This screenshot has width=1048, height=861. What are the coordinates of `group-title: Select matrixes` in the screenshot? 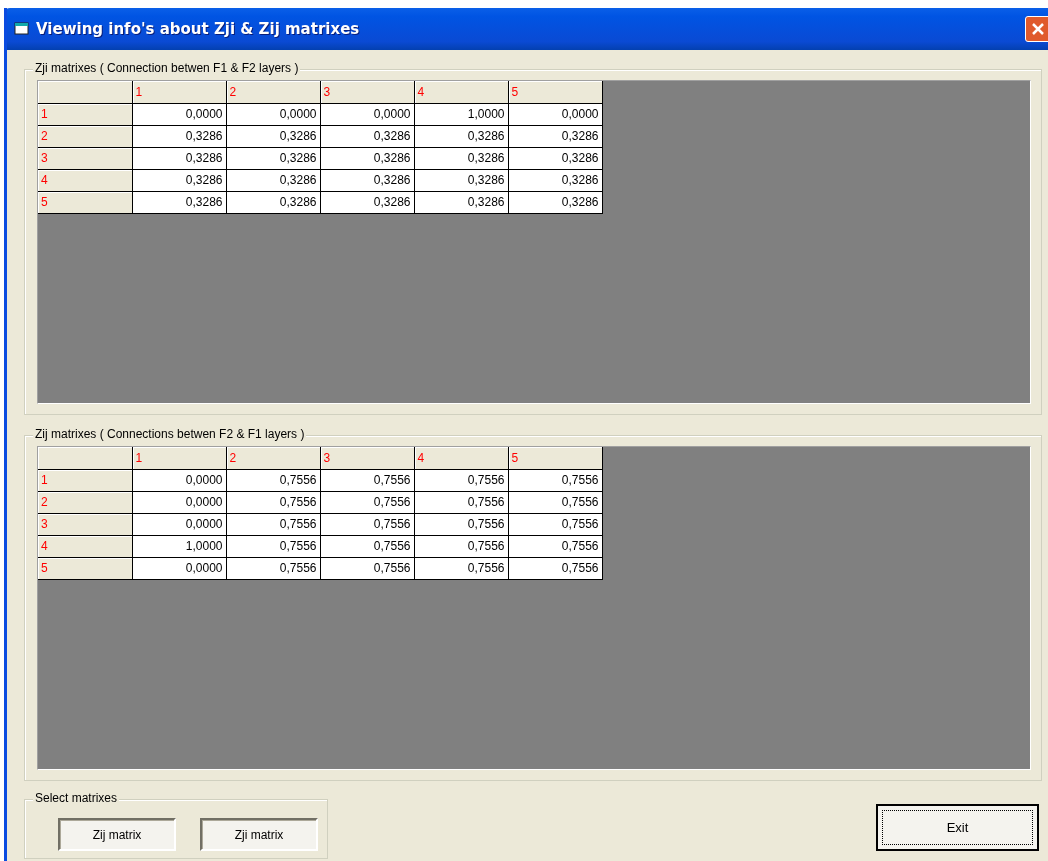 It's located at (76, 798).